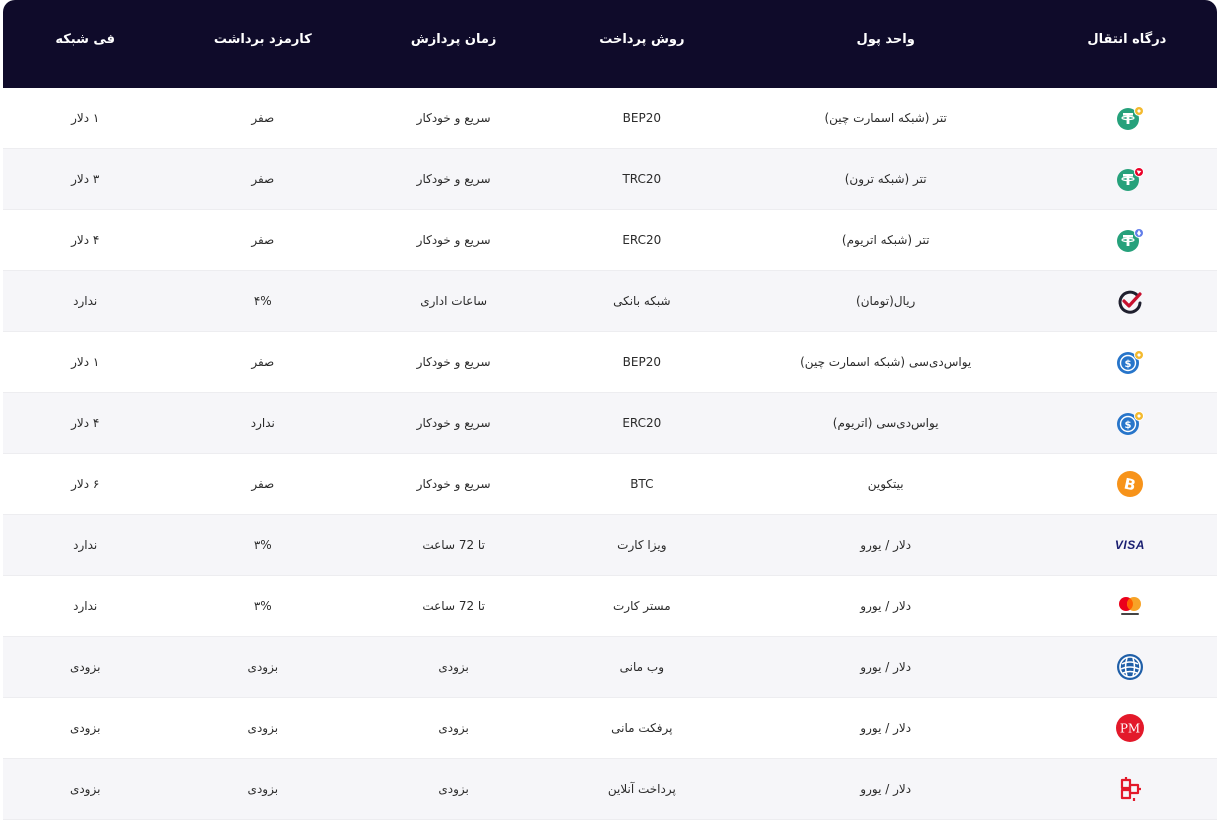 This screenshot has height=820, width=1220. Describe the element at coordinates (1130, 118) in the screenshot. I see `tether-bsc-icon` at that location.